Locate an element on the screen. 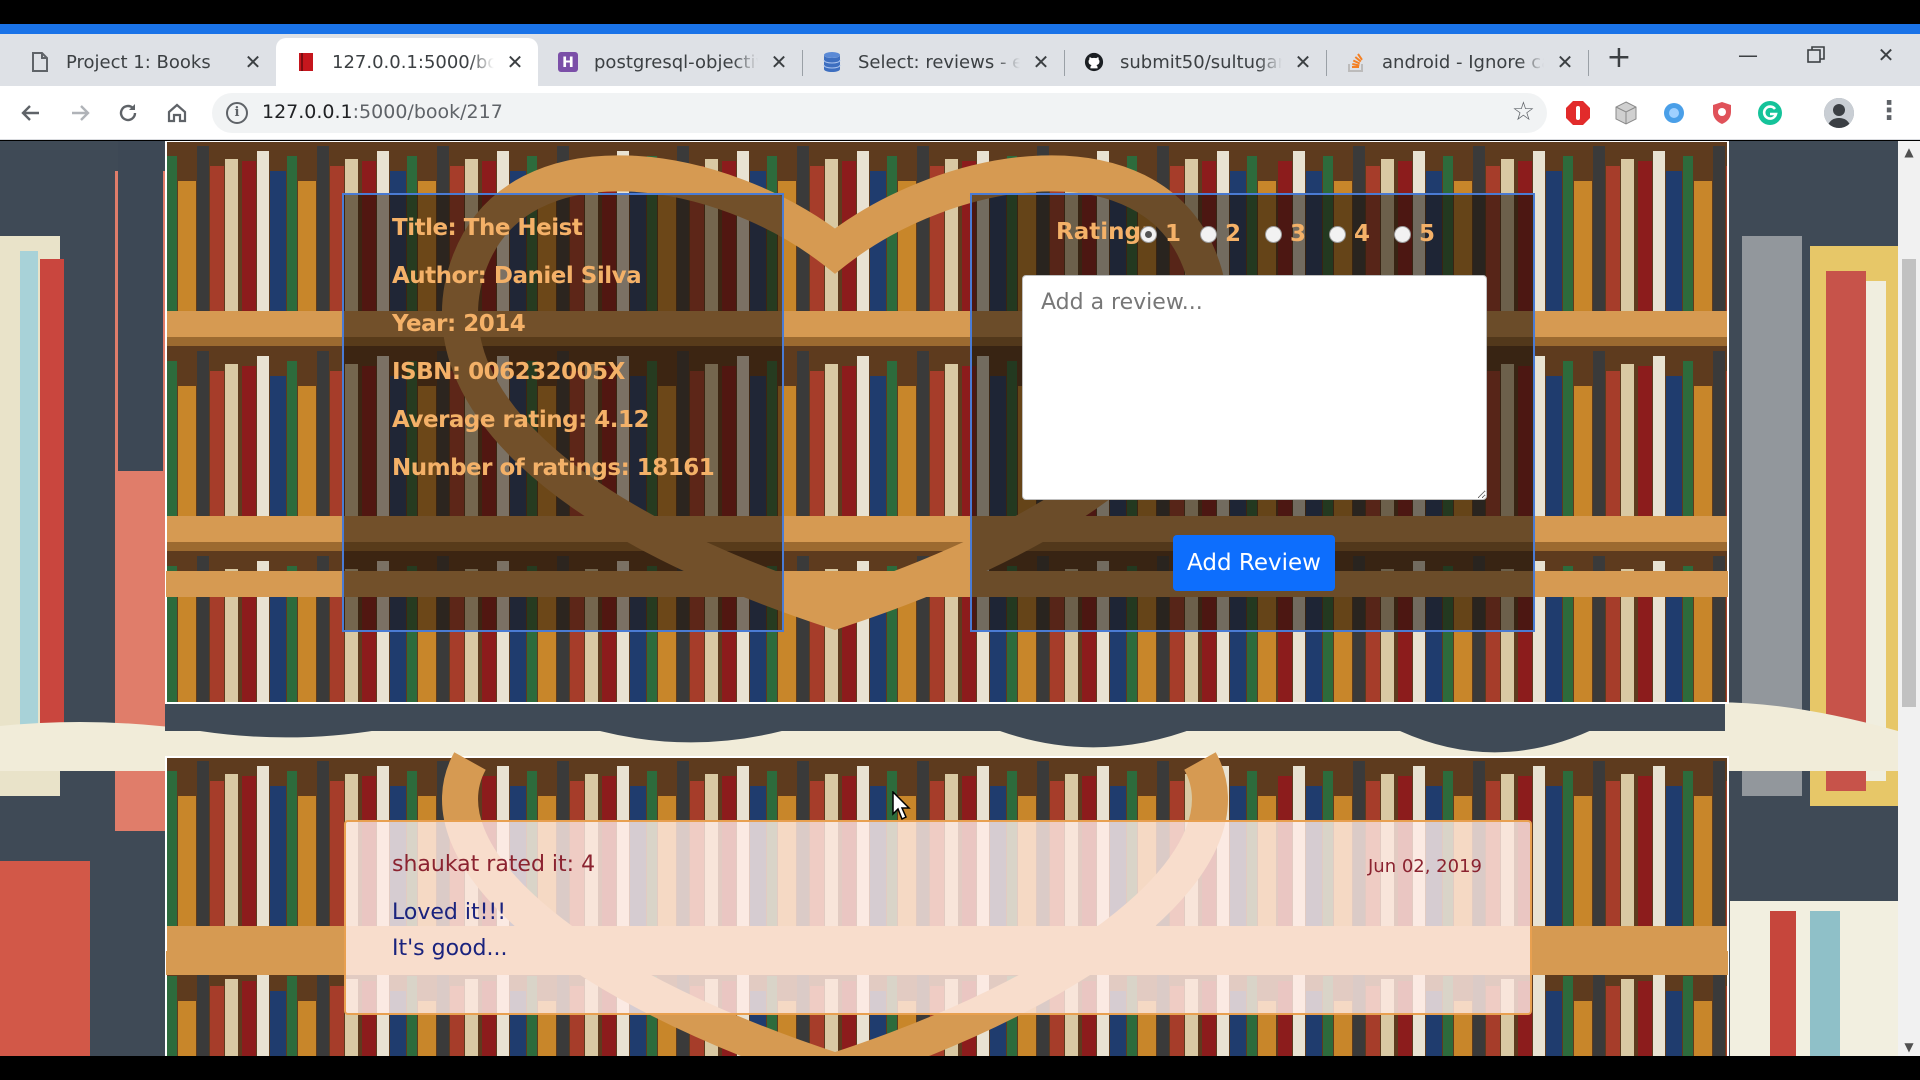 The width and height of the screenshot is (1920, 1080). bottom-black-bar is located at coordinates (960, 1068).